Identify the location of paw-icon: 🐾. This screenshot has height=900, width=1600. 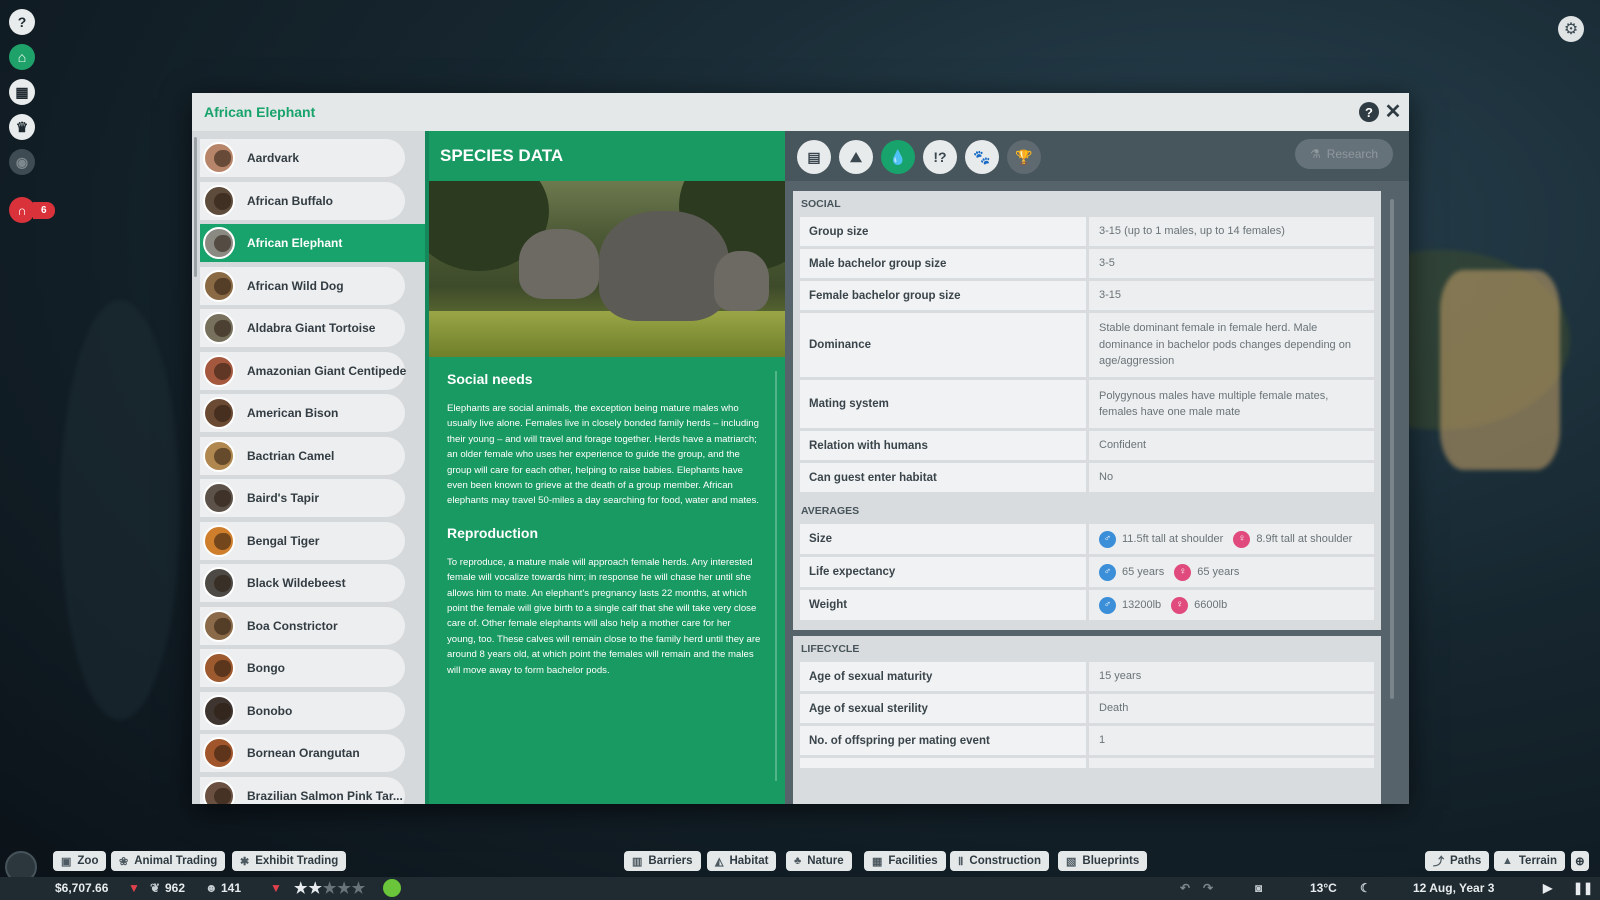
(982, 157).